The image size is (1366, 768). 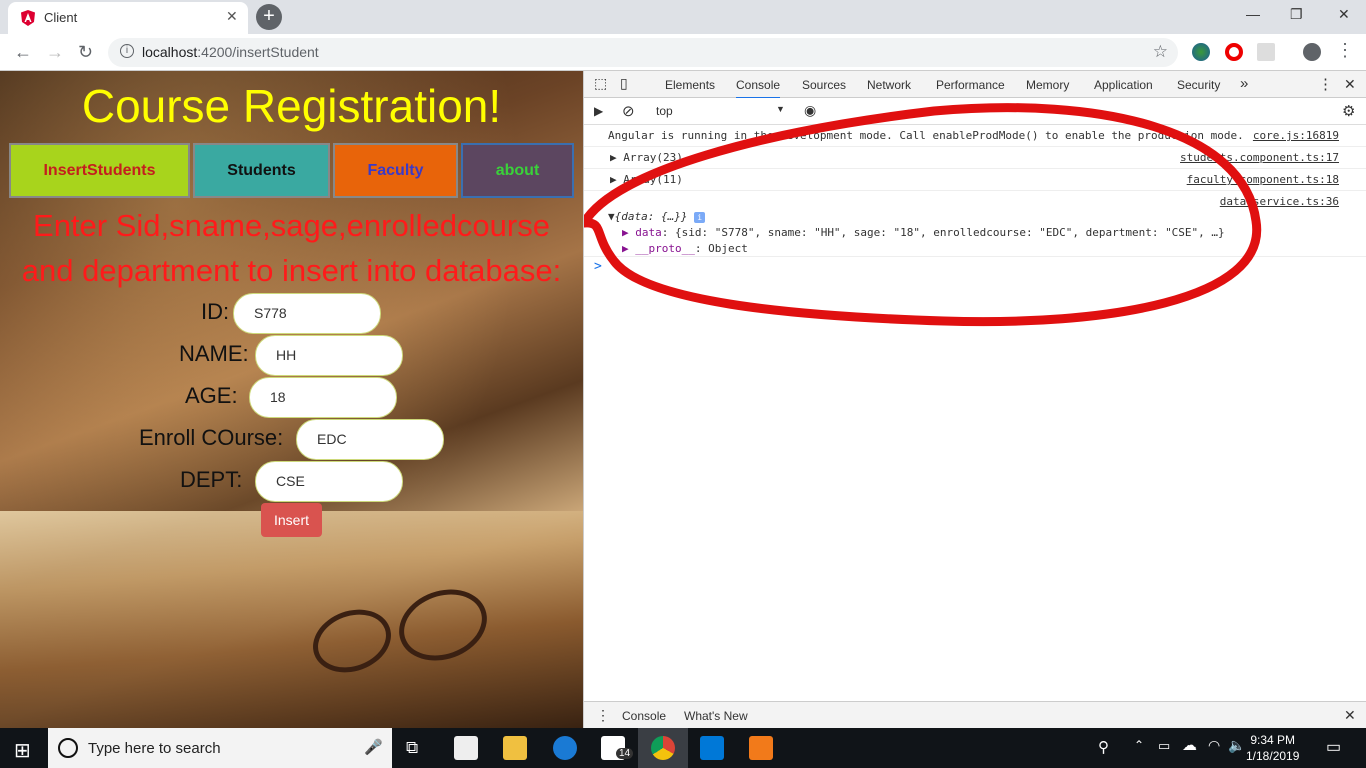 What do you see at coordinates (323, 397) in the screenshot?
I see `age-input: 18` at bounding box center [323, 397].